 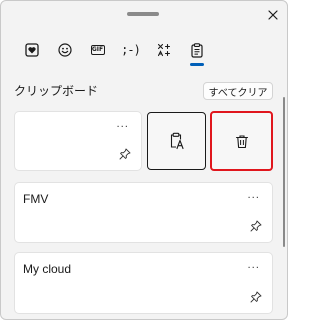 I want to click on clipboard-icon, so click(x=196, y=50).